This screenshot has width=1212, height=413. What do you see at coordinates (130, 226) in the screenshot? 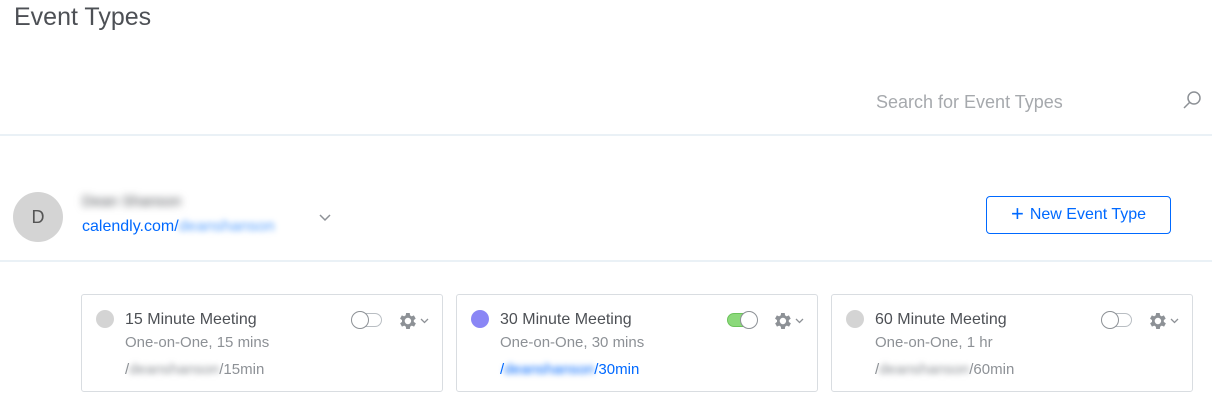
I see `user-link-prefix: calendly.com/` at bounding box center [130, 226].